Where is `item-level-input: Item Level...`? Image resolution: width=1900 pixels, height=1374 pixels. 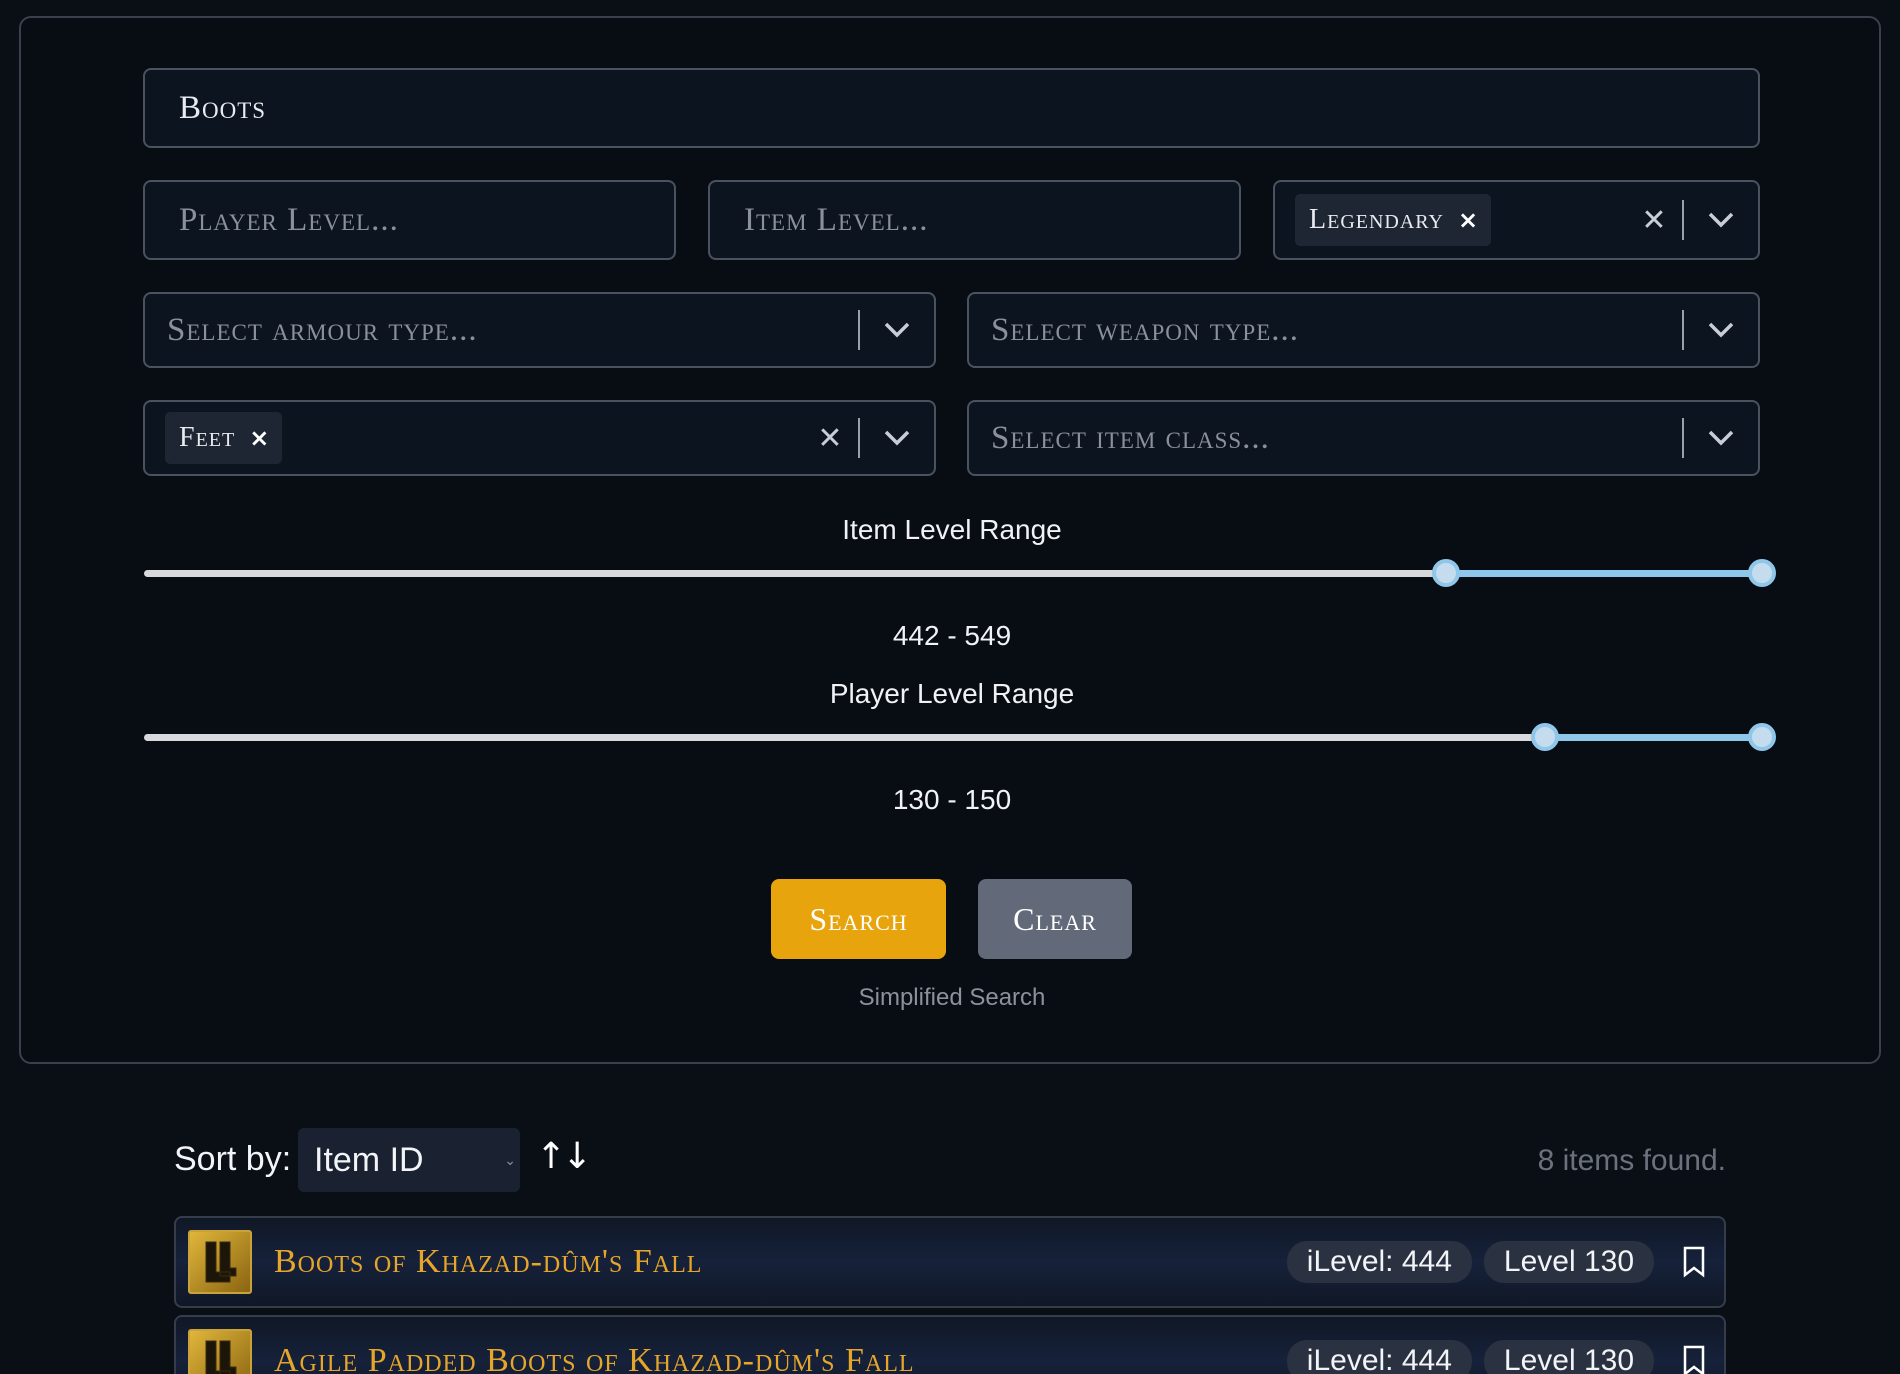
item-level-input: Item Level... is located at coordinates (974, 220).